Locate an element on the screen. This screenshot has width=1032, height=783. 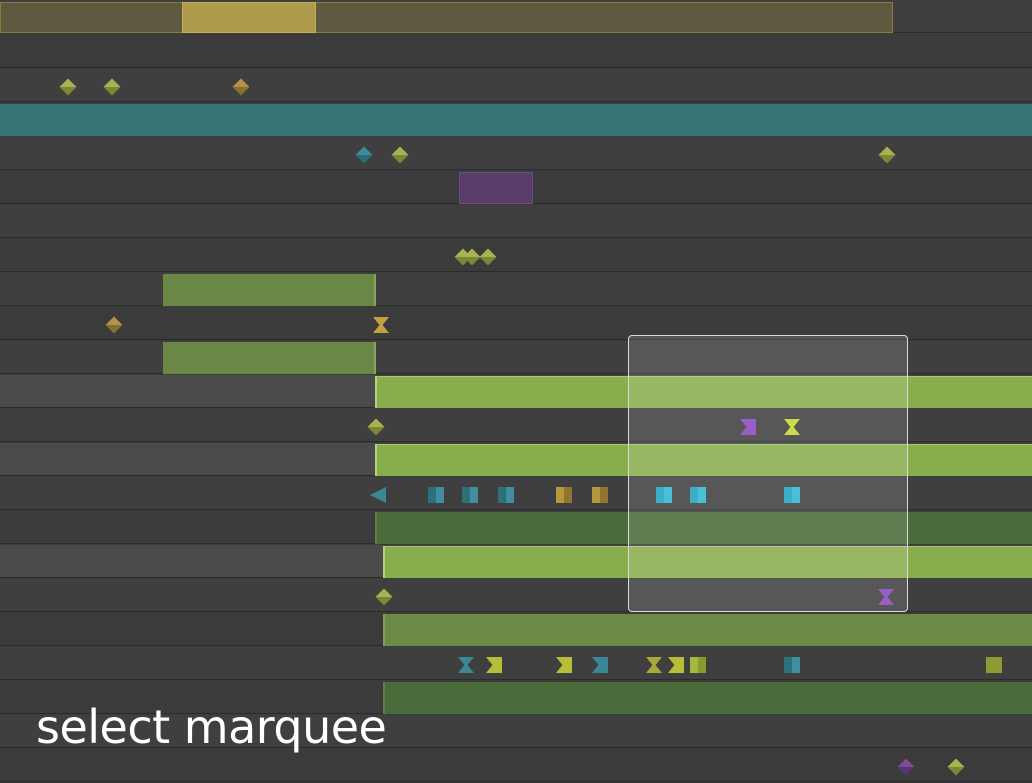
work-area-bar is located at coordinates (446, 17).